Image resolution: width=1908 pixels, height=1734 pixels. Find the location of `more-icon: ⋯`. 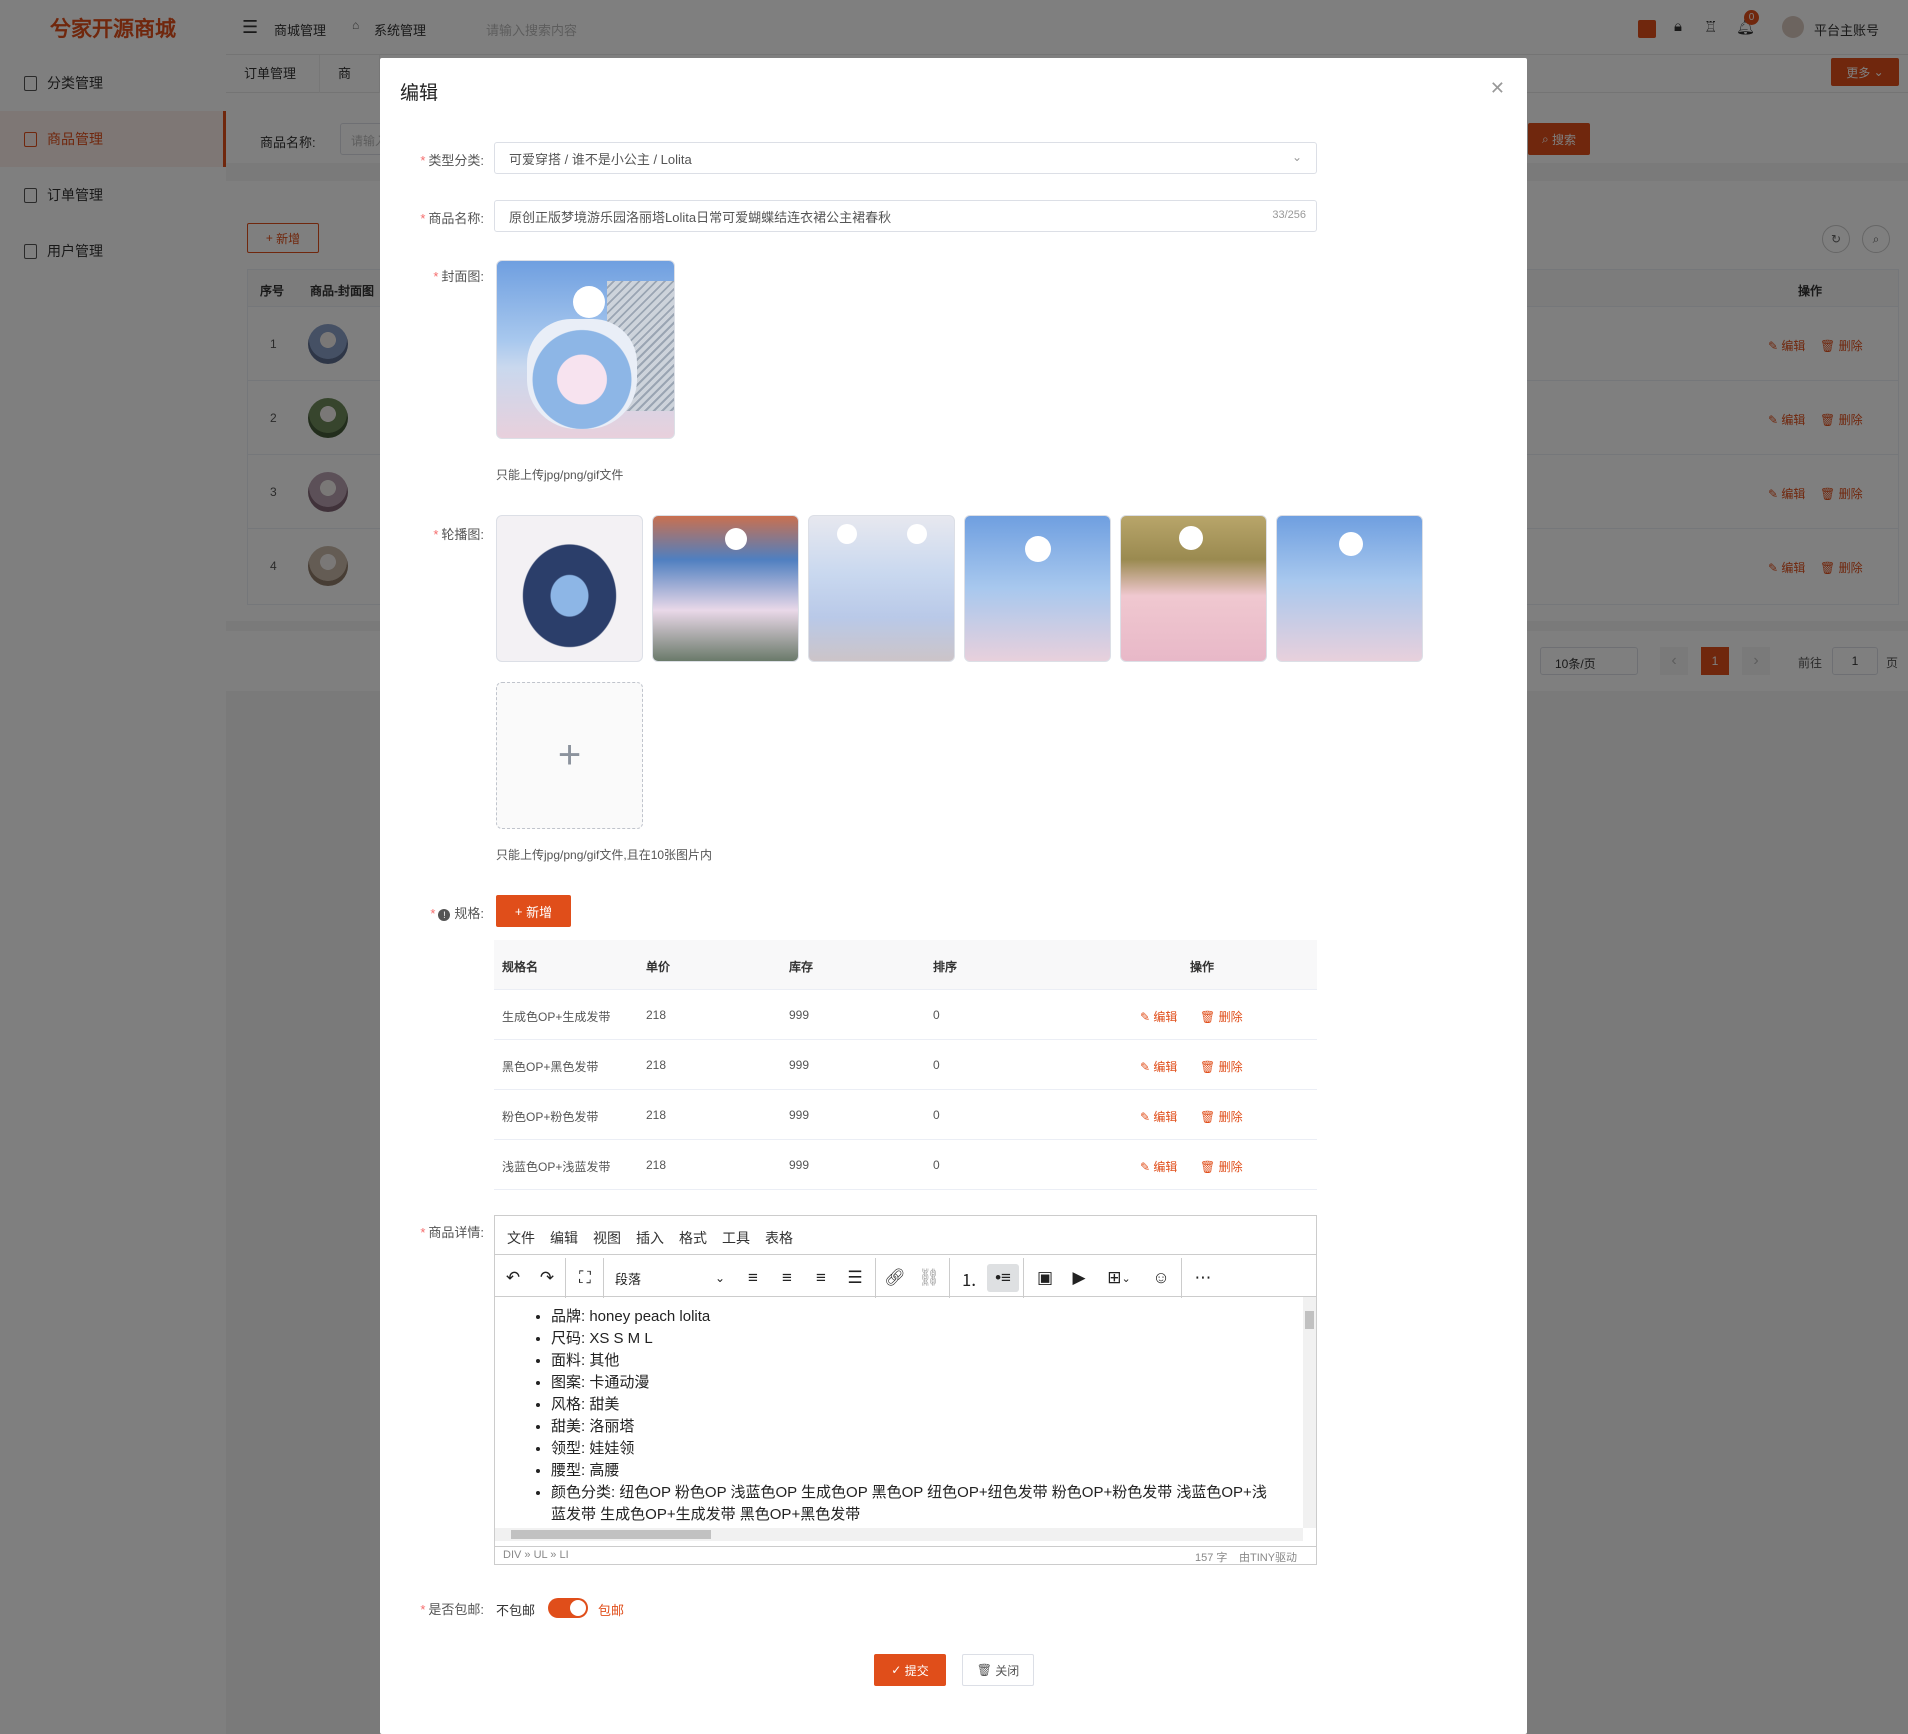

more-icon: ⋯ is located at coordinates (1203, 1278).